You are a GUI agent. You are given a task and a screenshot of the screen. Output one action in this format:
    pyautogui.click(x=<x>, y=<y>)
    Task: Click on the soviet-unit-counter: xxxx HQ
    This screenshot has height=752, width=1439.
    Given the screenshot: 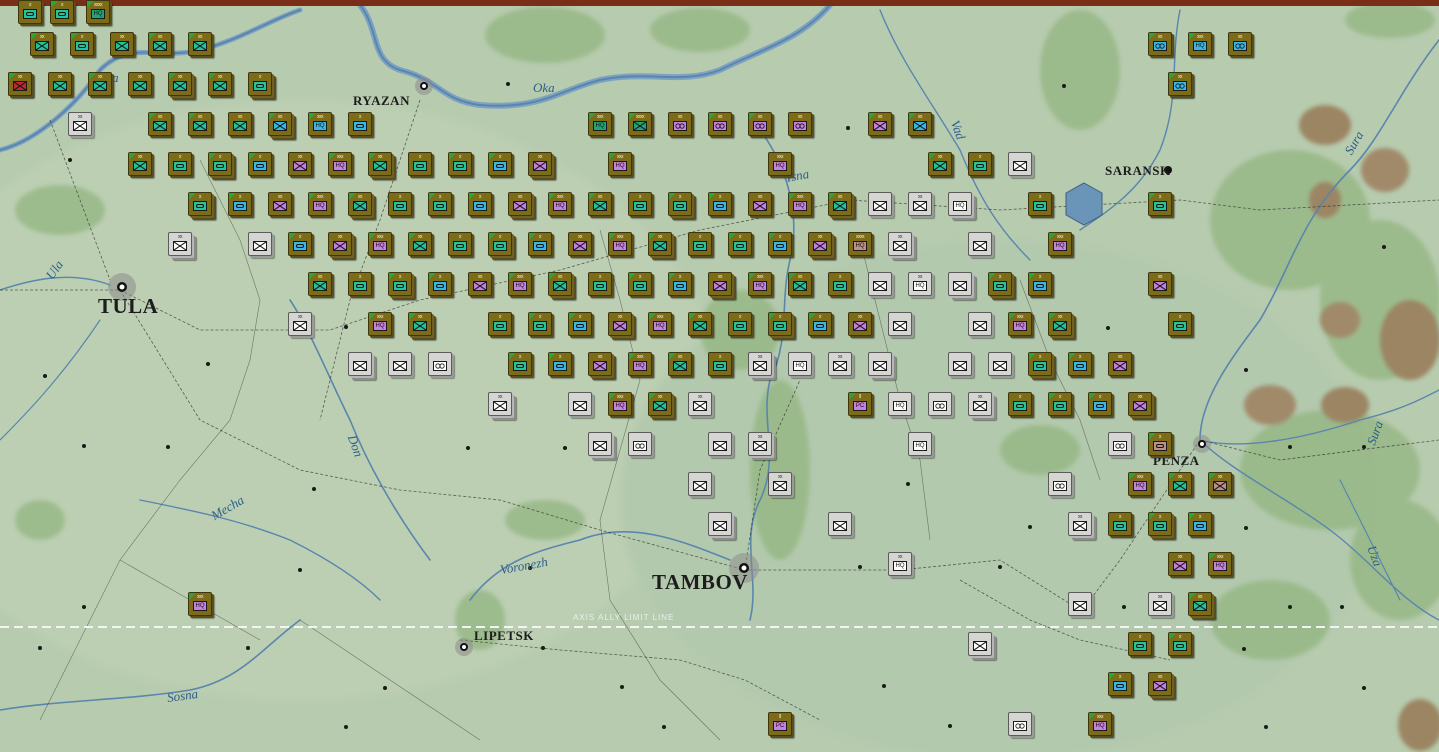 What is the action you would take?
    pyautogui.click(x=98, y=12)
    